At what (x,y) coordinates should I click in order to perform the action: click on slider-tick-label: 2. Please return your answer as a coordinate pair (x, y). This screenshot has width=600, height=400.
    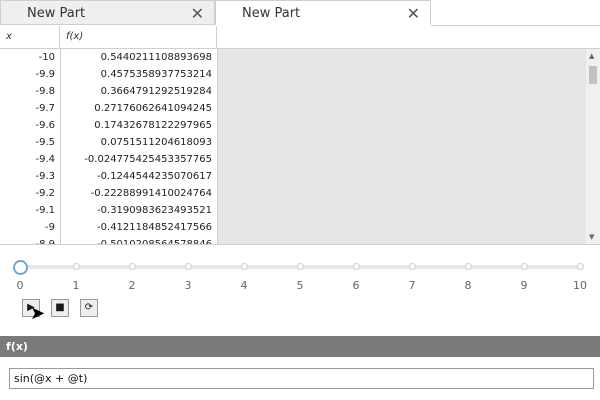
    Looking at the image, I should click on (132, 285).